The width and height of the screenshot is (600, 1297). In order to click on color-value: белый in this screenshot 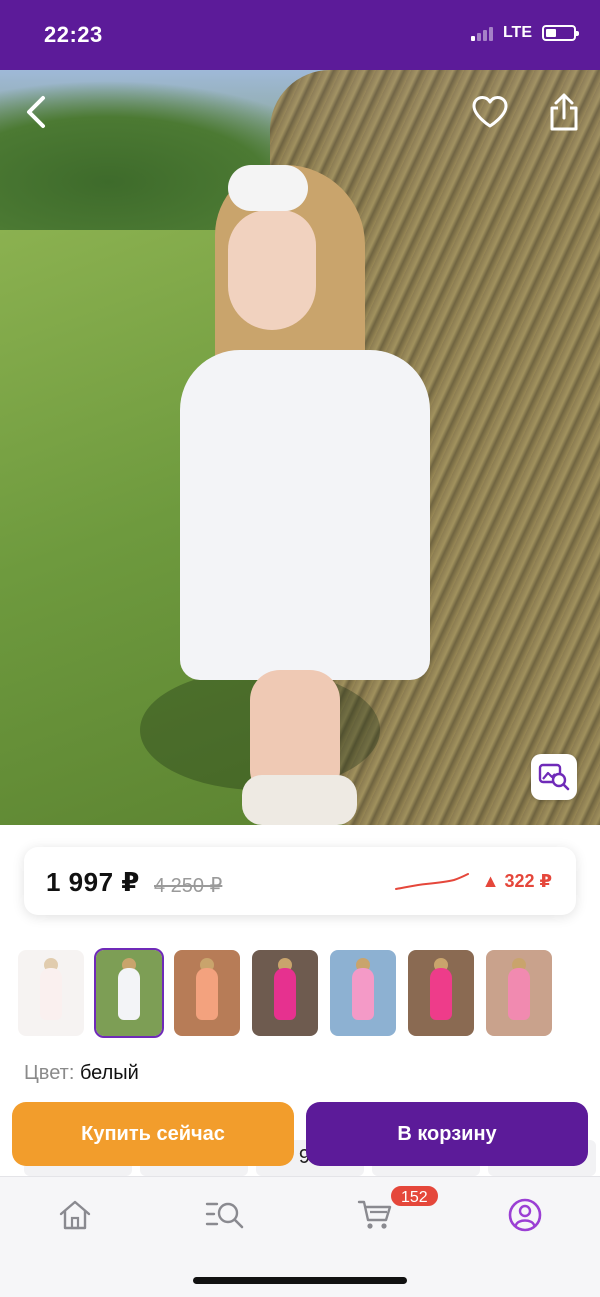, I will do `click(109, 1073)`.